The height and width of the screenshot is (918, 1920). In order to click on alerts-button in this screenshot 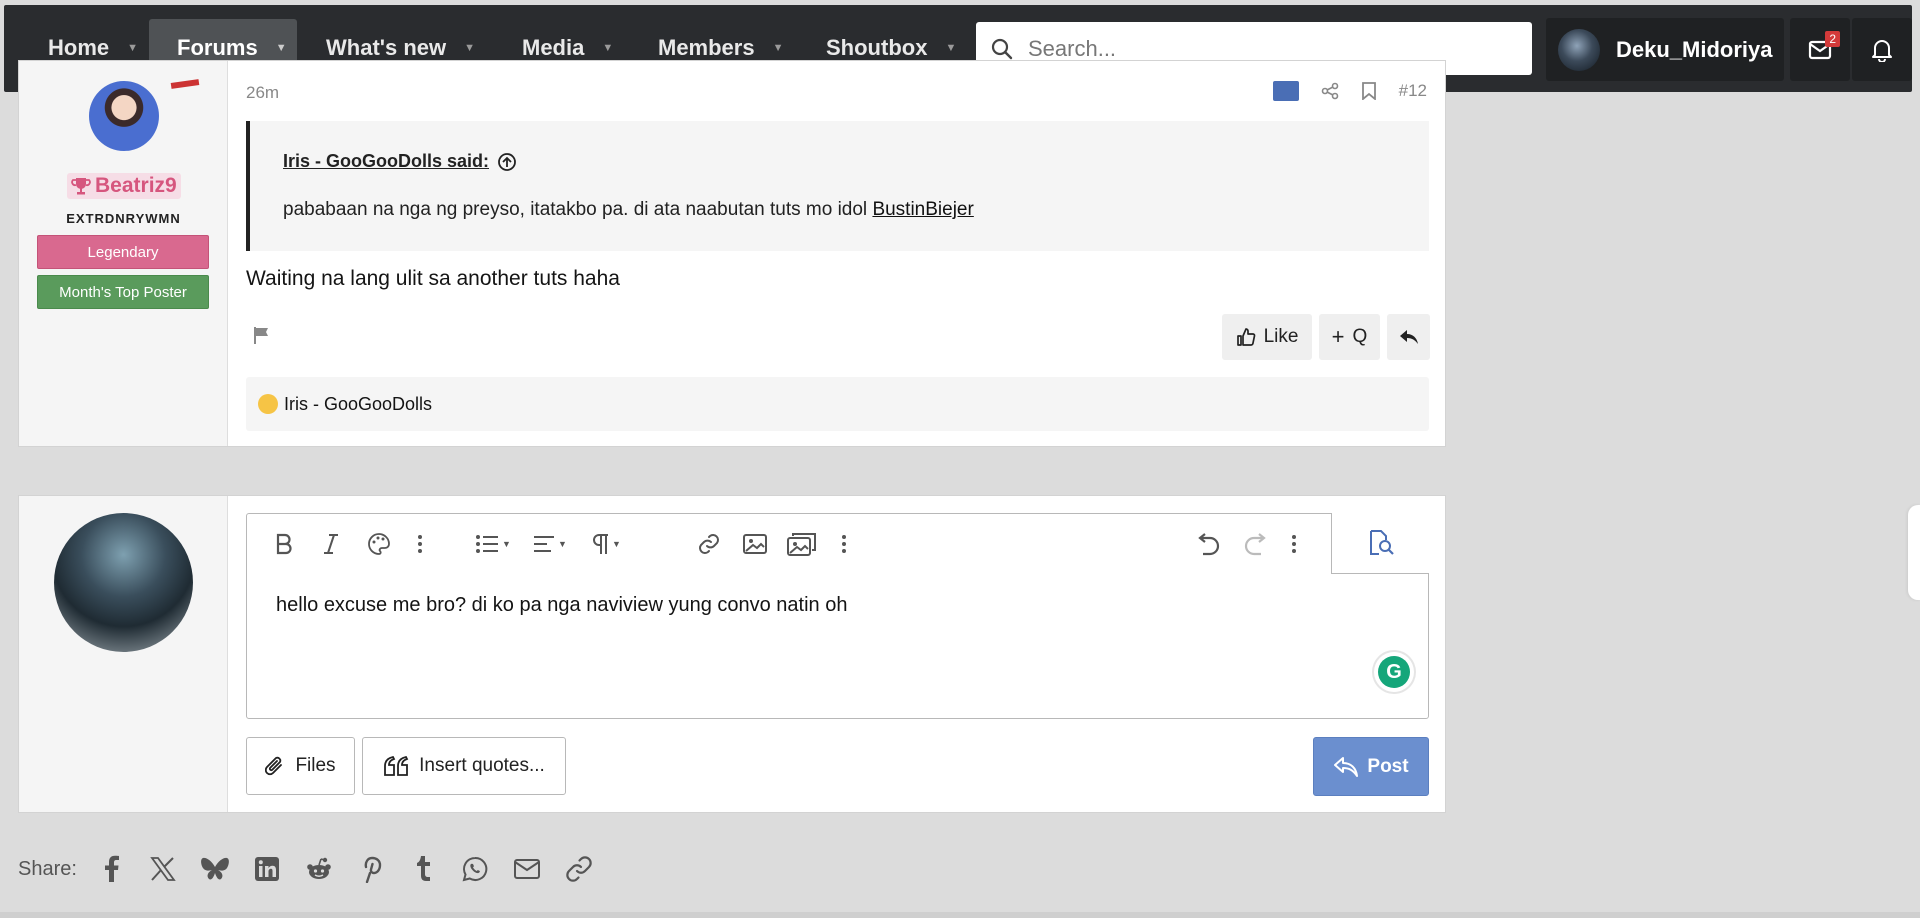, I will do `click(1882, 49)`.